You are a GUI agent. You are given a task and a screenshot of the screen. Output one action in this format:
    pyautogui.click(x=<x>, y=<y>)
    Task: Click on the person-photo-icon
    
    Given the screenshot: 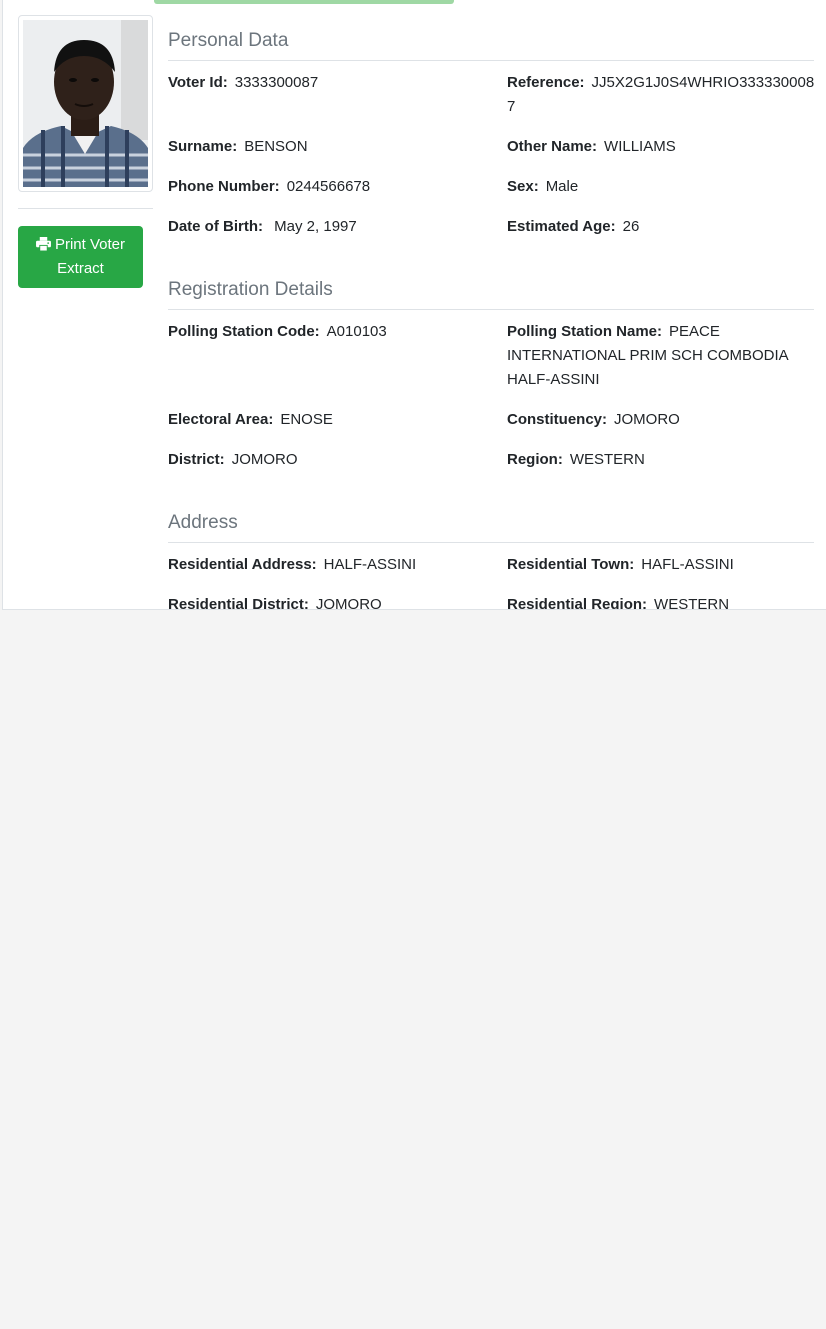 What is the action you would take?
    pyautogui.click(x=85, y=103)
    